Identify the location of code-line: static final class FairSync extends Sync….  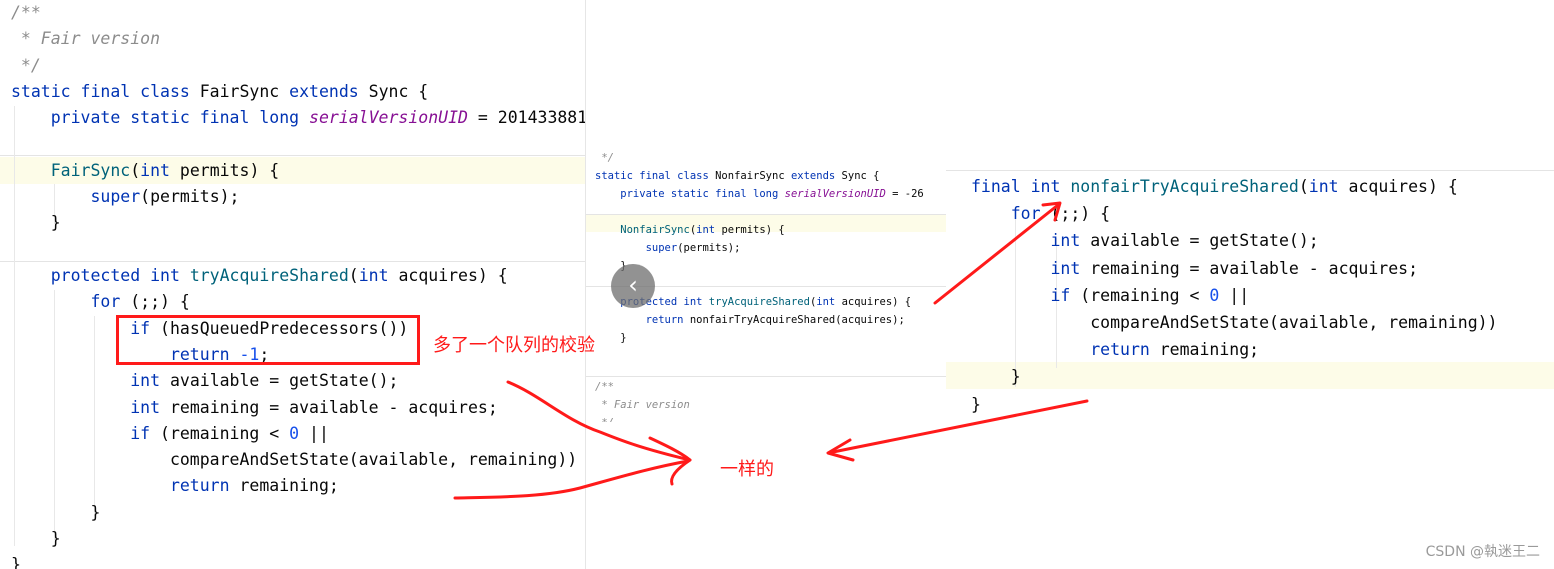
(219, 92).